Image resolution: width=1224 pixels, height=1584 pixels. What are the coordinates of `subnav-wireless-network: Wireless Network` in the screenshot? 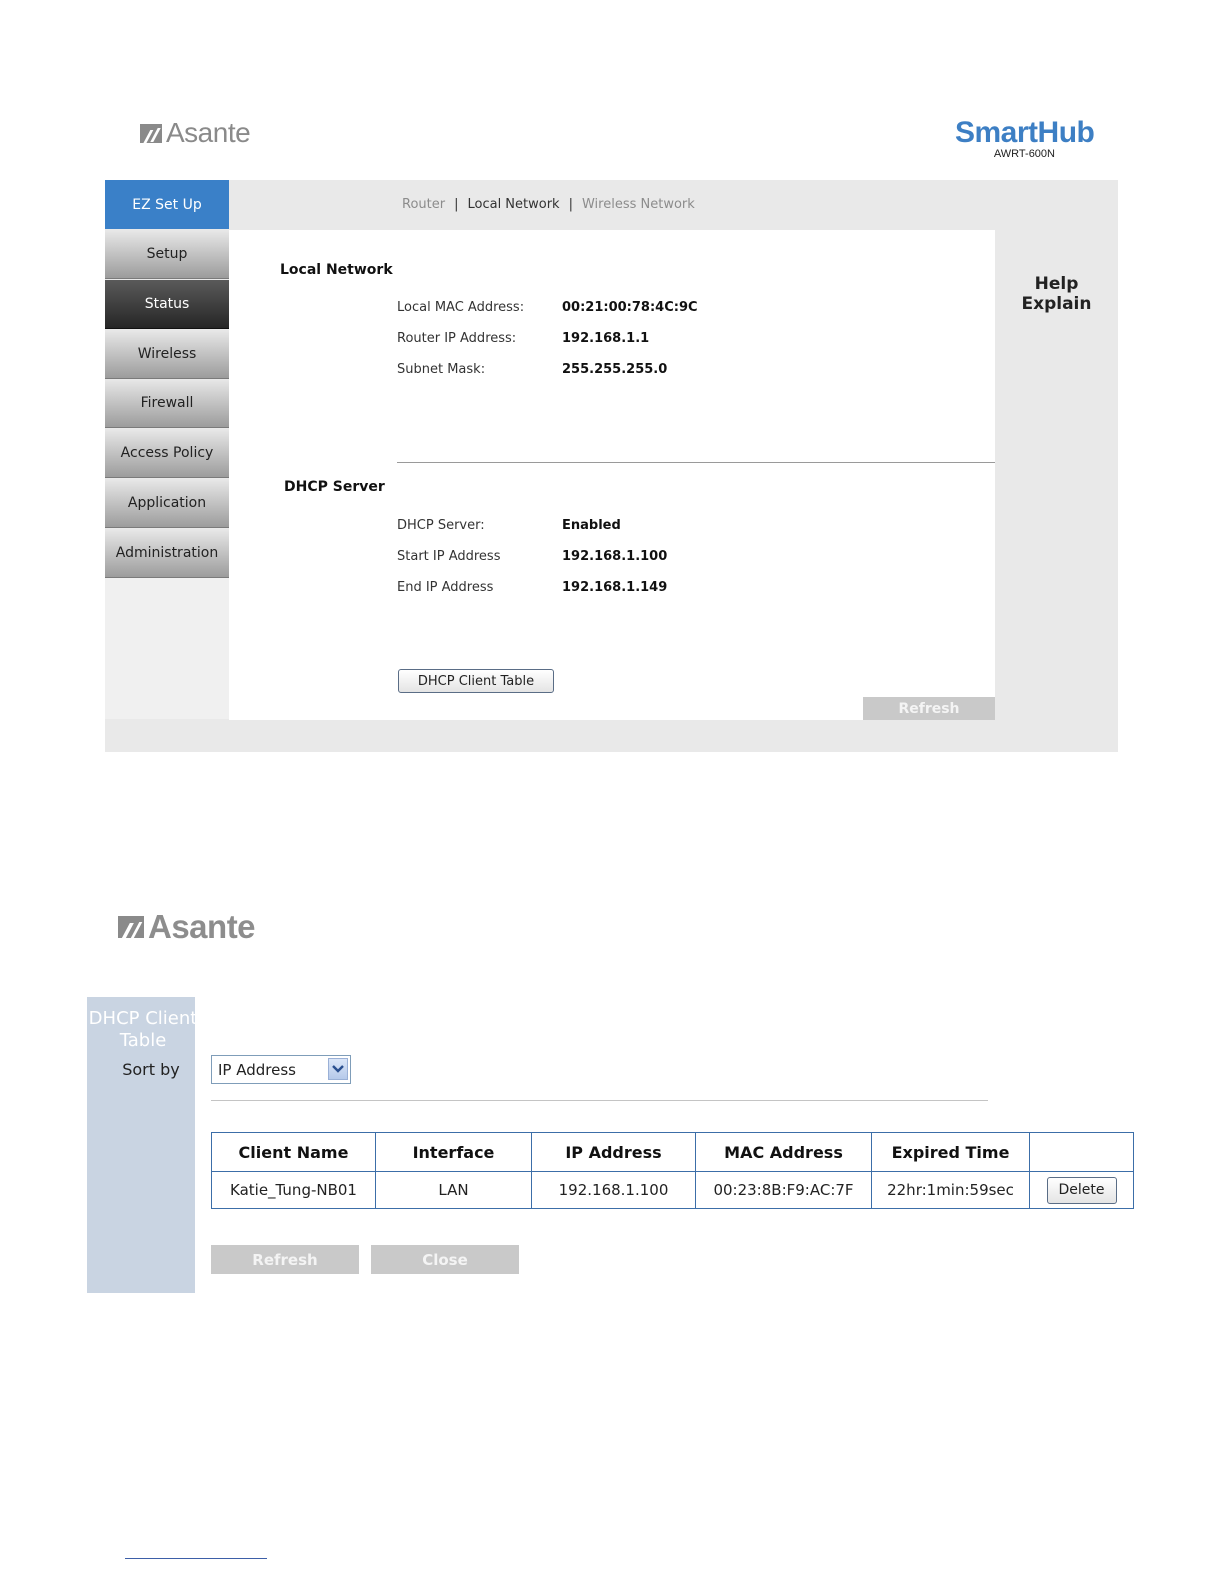 It's located at (638, 204).